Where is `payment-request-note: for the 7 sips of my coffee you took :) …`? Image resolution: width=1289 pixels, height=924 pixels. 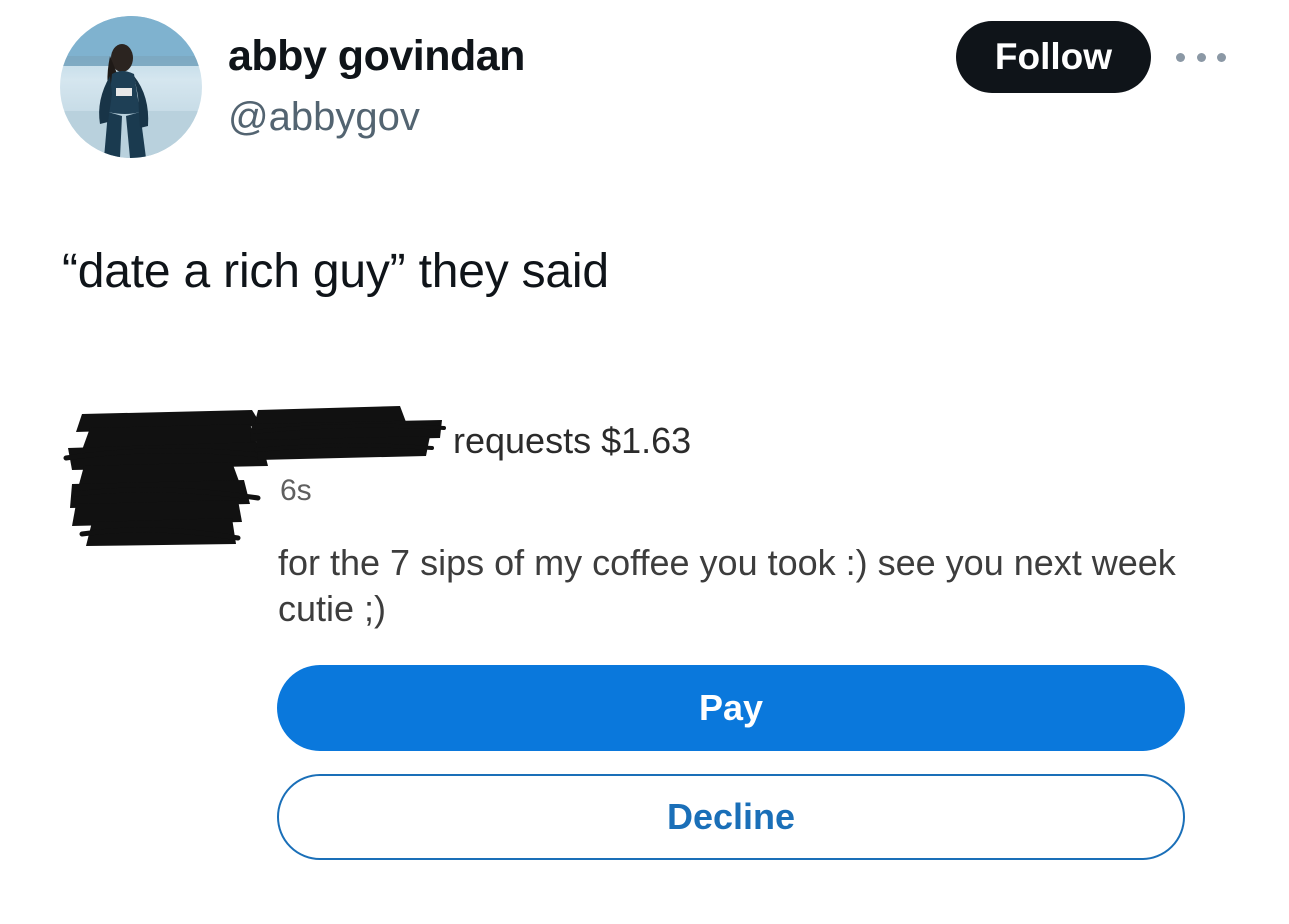 payment-request-note: for the 7 sips of my coffee you took :) … is located at coordinates (727, 585).